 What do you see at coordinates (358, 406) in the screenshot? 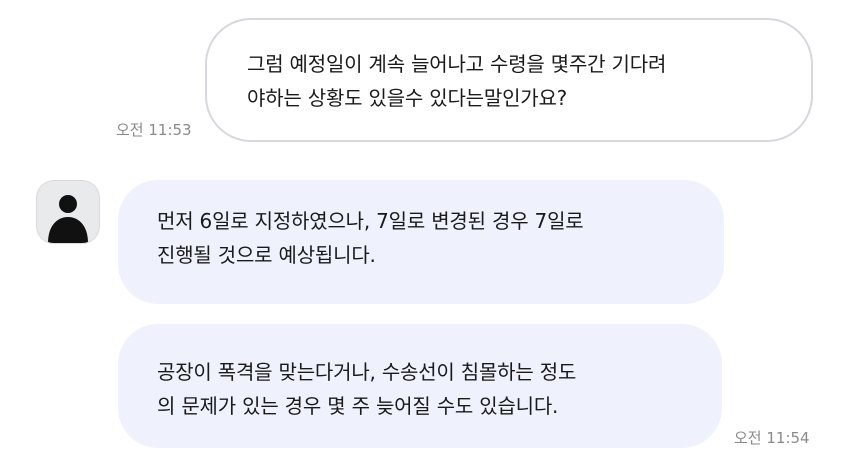
I see `message-text-line: 의 문제가 있는 경우 몇 주 늦어질 수도 있습니다.` at bounding box center [358, 406].